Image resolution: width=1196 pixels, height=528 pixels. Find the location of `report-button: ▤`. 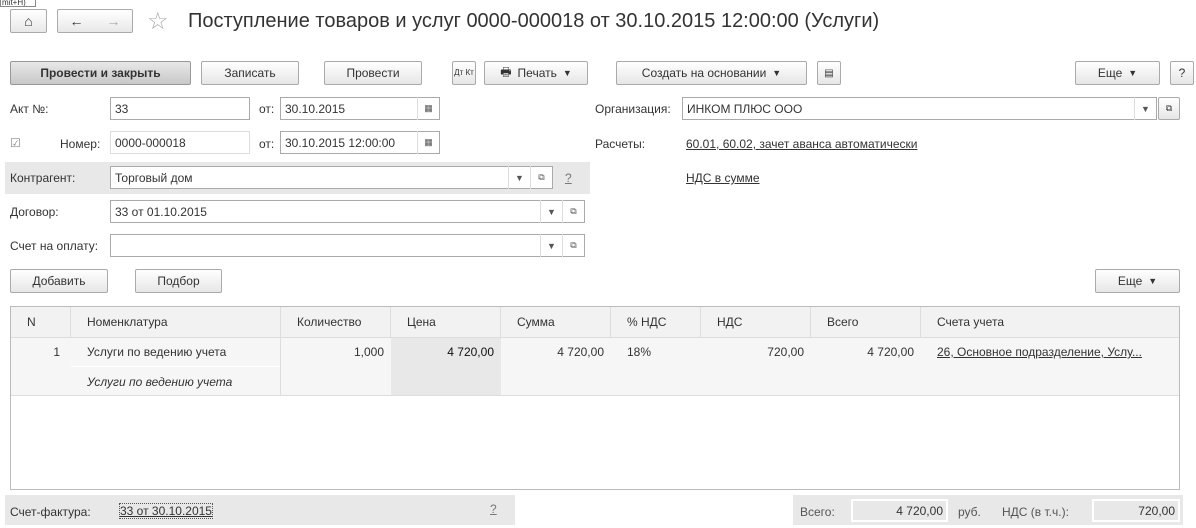

report-button: ▤ is located at coordinates (829, 73).